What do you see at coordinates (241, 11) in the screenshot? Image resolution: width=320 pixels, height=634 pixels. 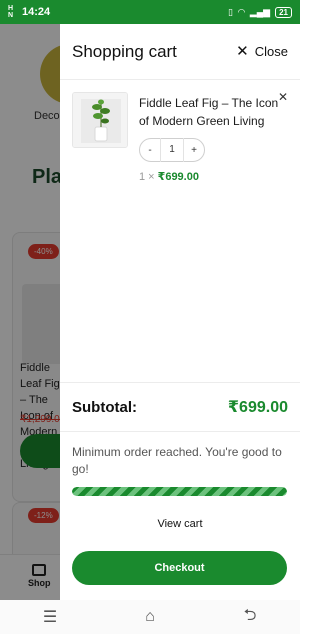 I see `wifi-icon: ◠` at bounding box center [241, 11].